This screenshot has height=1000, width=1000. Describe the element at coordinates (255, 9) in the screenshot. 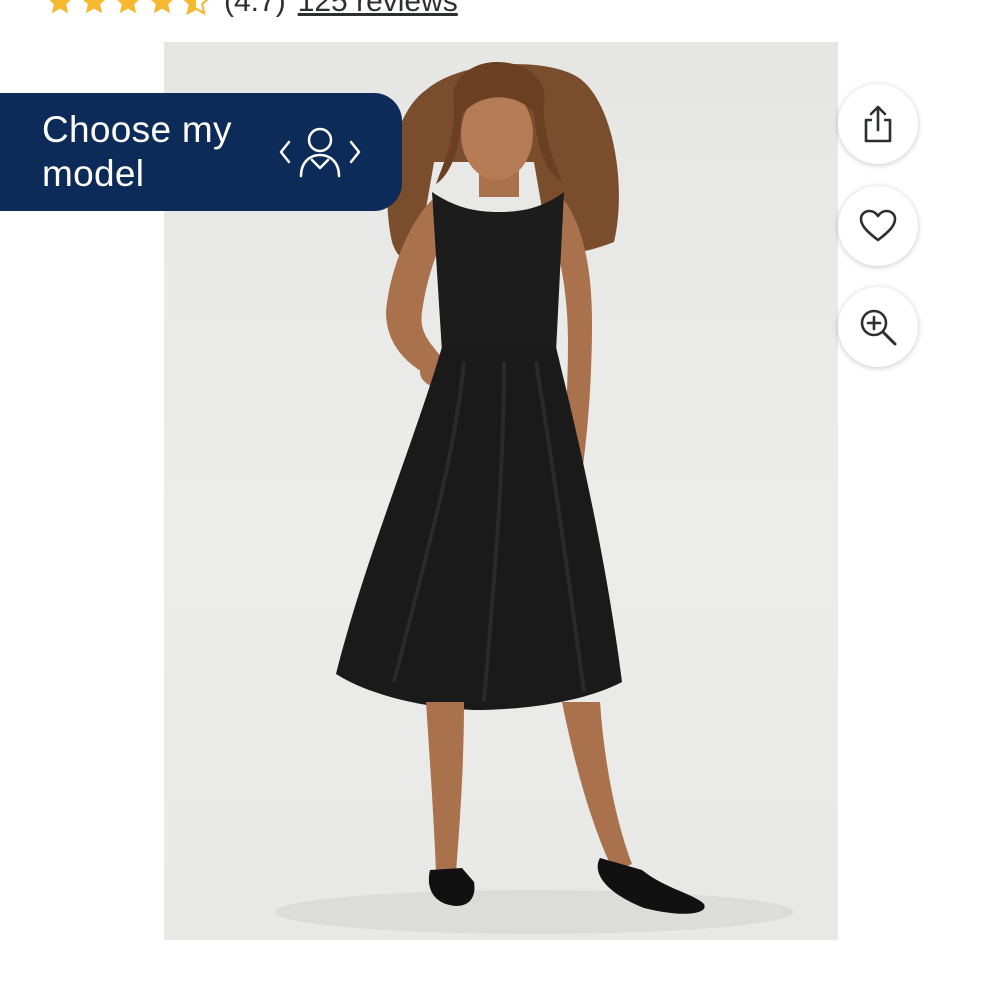

I see `rating-value: (4.7)` at that location.